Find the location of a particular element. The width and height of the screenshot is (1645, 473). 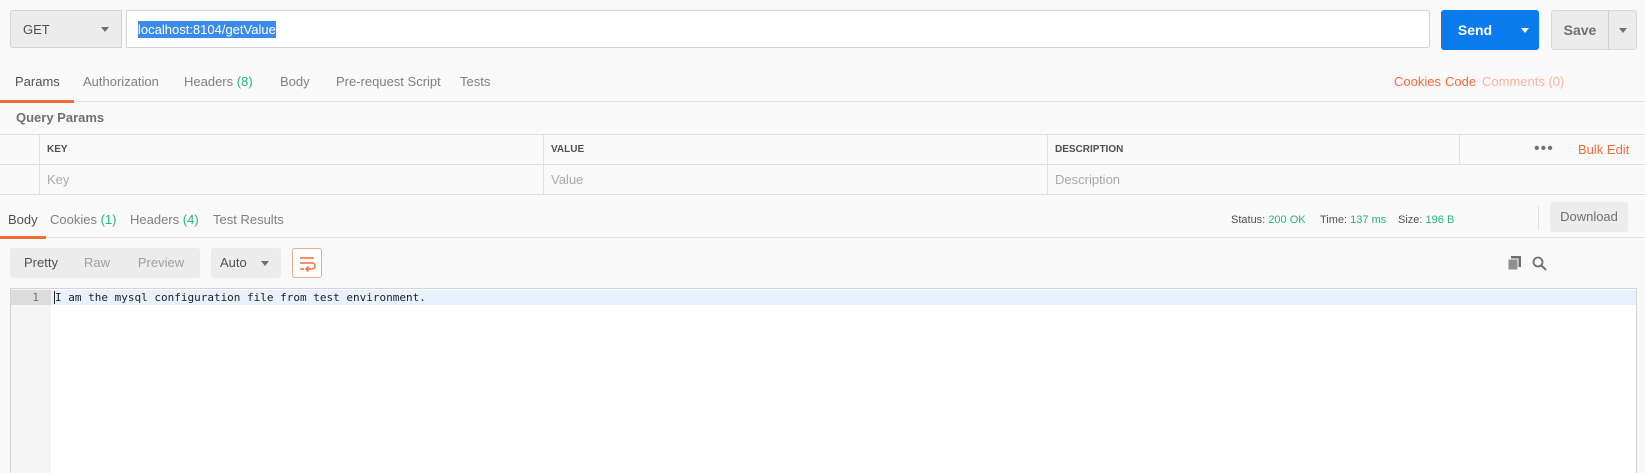

method-value: GET is located at coordinates (36, 29).